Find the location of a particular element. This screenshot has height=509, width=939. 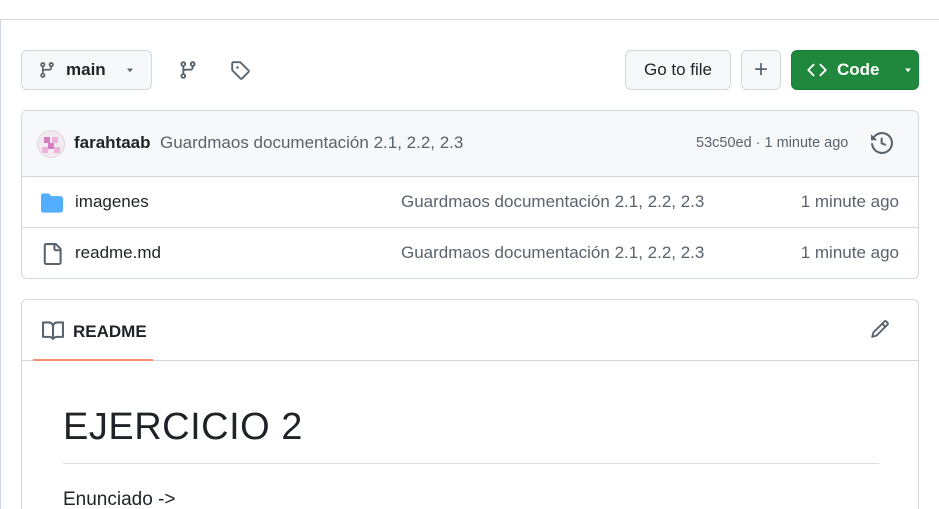

file-icon is located at coordinates (52, 254).